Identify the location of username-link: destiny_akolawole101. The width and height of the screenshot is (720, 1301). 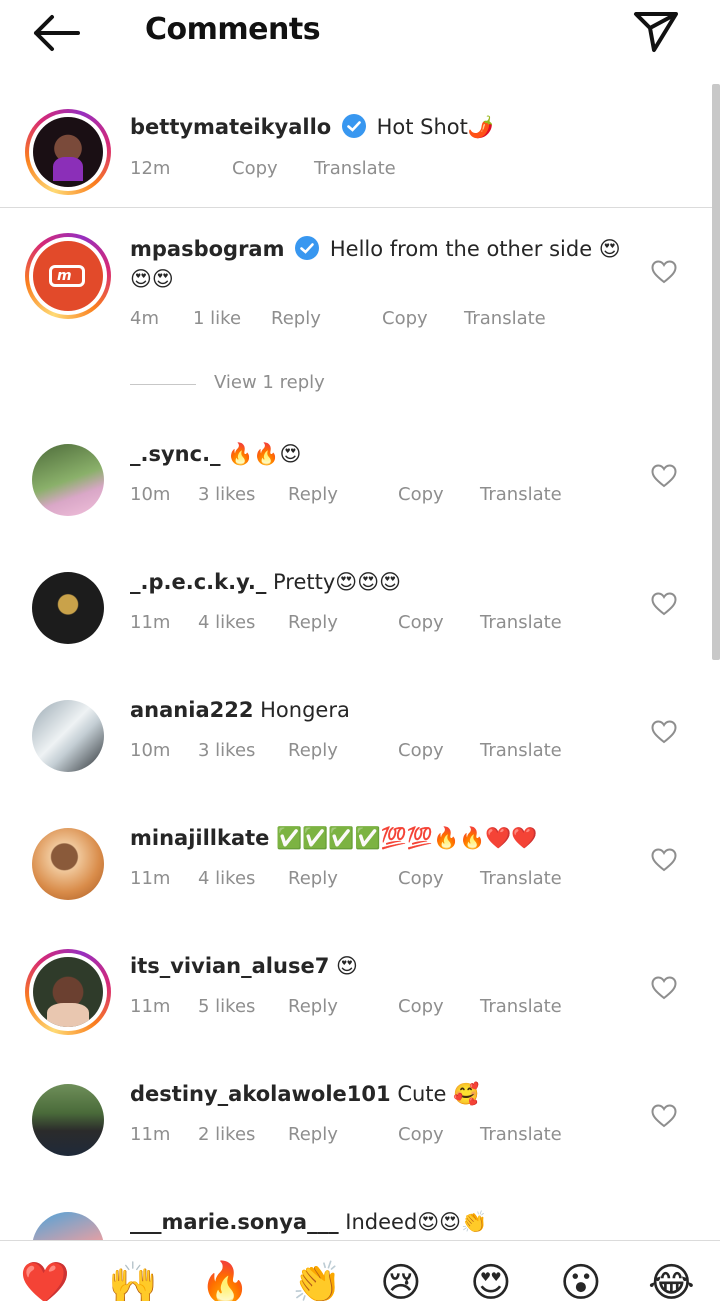
(260, 1094).